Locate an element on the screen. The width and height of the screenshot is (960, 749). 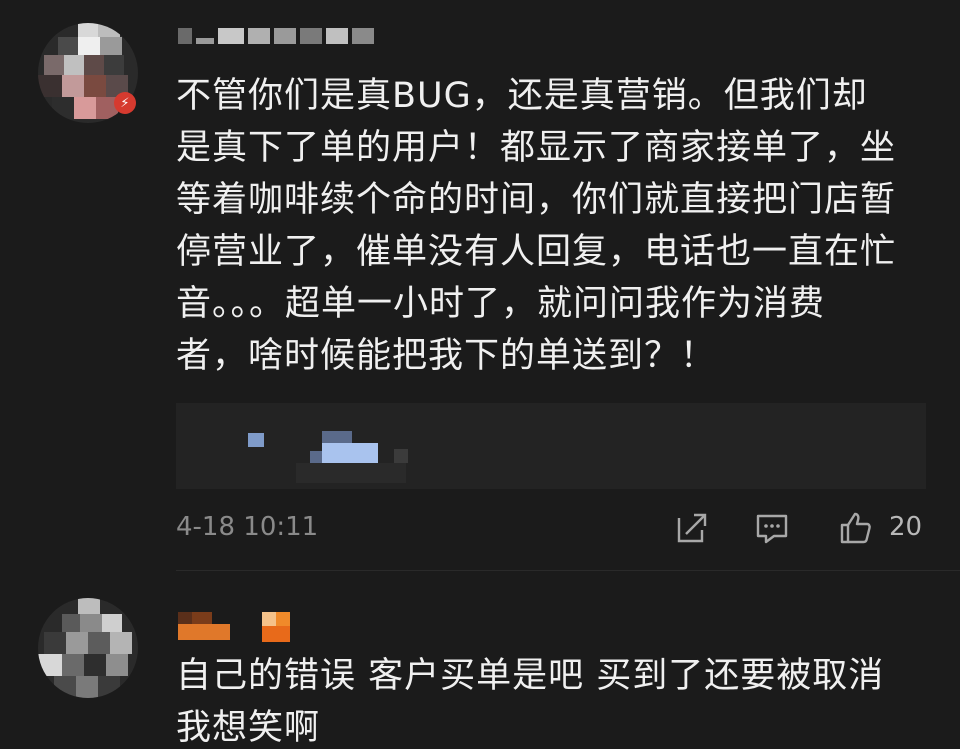
verified-badge-icon: ⚡ is located at coordinates (125, 103).